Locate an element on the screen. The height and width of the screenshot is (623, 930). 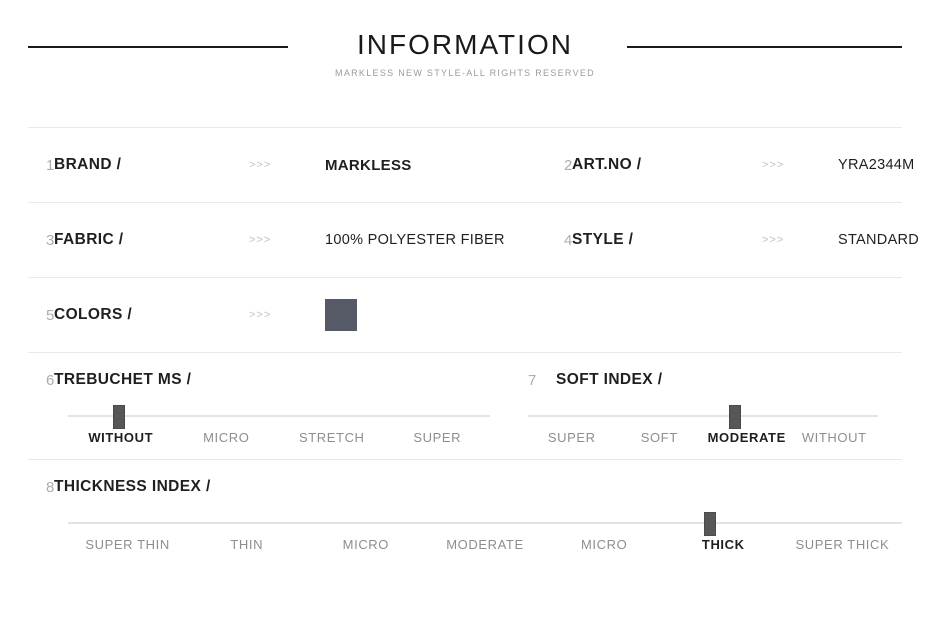
row-index: 5 is located at coordinates (50, 315).